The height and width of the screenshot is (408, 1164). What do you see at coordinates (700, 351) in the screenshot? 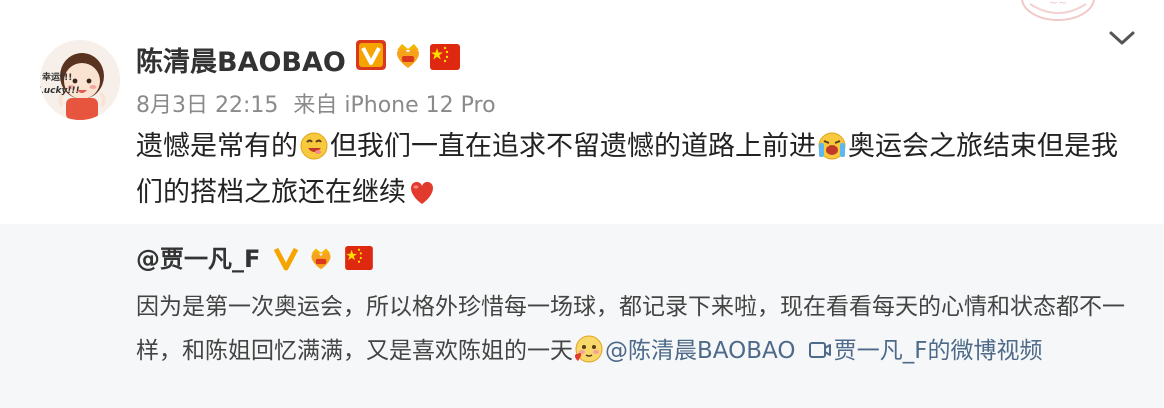
I see `mention-link: @陈清晨BAOBAO` at bounding box center [700, 351].